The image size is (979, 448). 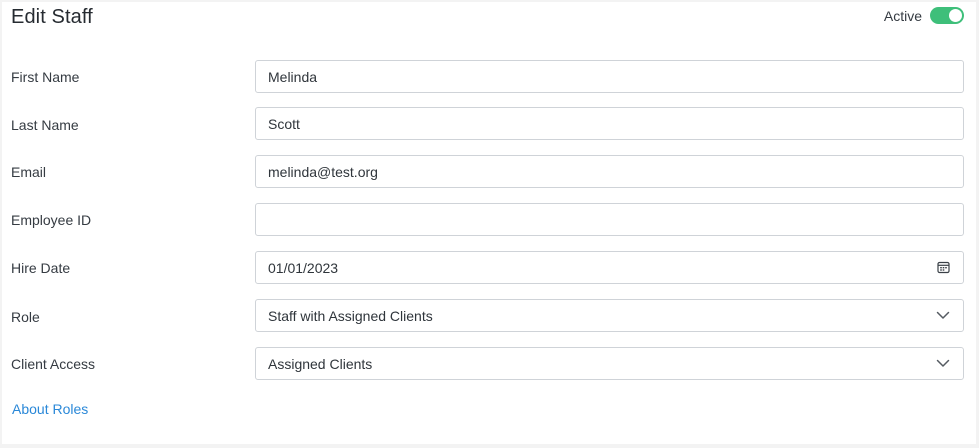 What do you see at coordinates (25, 317) in the screenshot?
I see `role-label: Role` at bounding box center [25, 317].